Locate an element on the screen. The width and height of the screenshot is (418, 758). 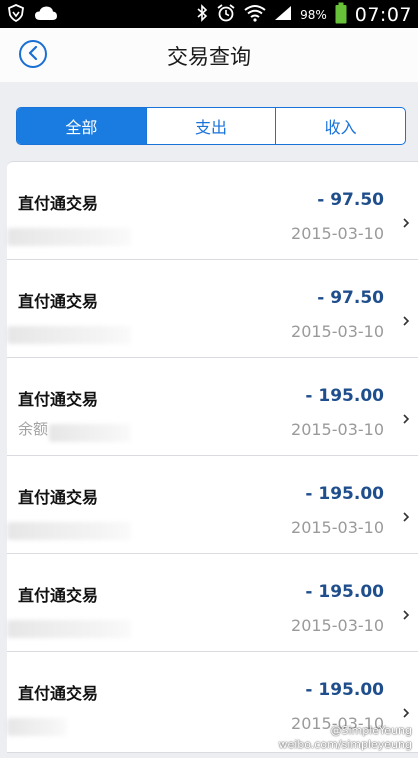
page-title: 交易查询 is located at coordinates (209, 57).